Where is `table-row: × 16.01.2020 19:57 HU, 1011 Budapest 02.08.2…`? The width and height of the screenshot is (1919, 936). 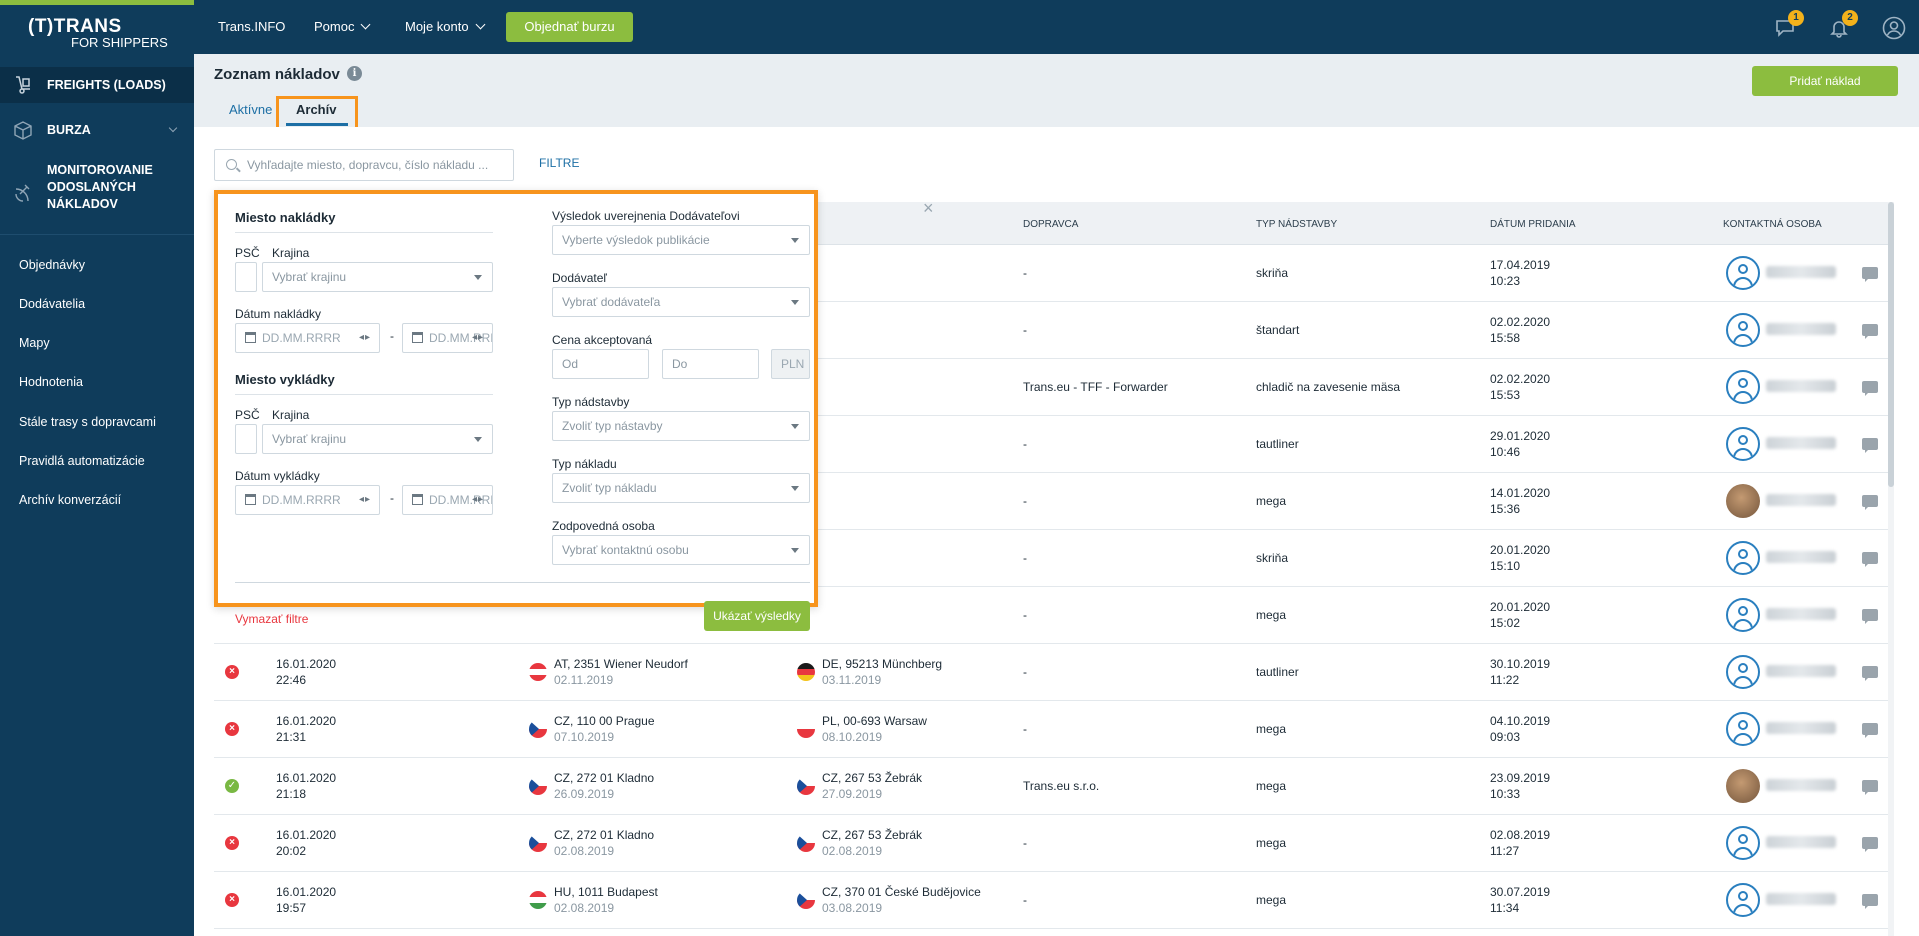
table-row: × 16.01.2020 19:57 HU, 1011 Budapest 02.08.2… is located at coordinates (1054, 900).